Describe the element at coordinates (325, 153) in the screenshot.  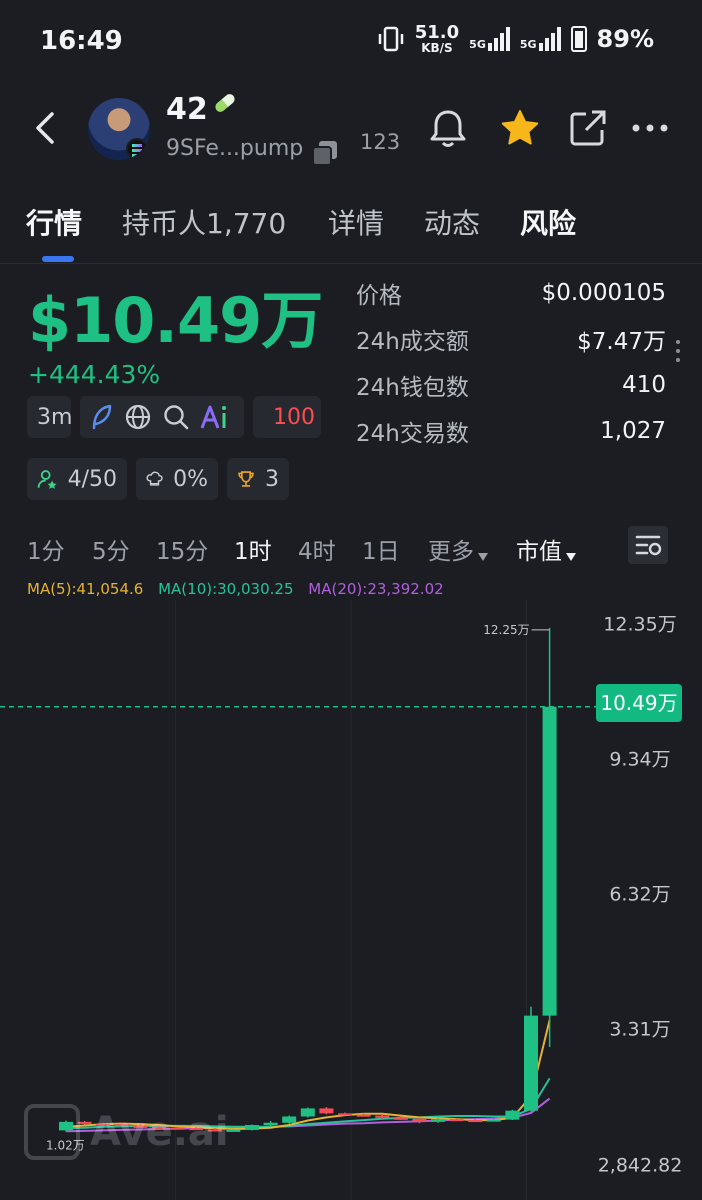
I see `copy-icon` at that location.